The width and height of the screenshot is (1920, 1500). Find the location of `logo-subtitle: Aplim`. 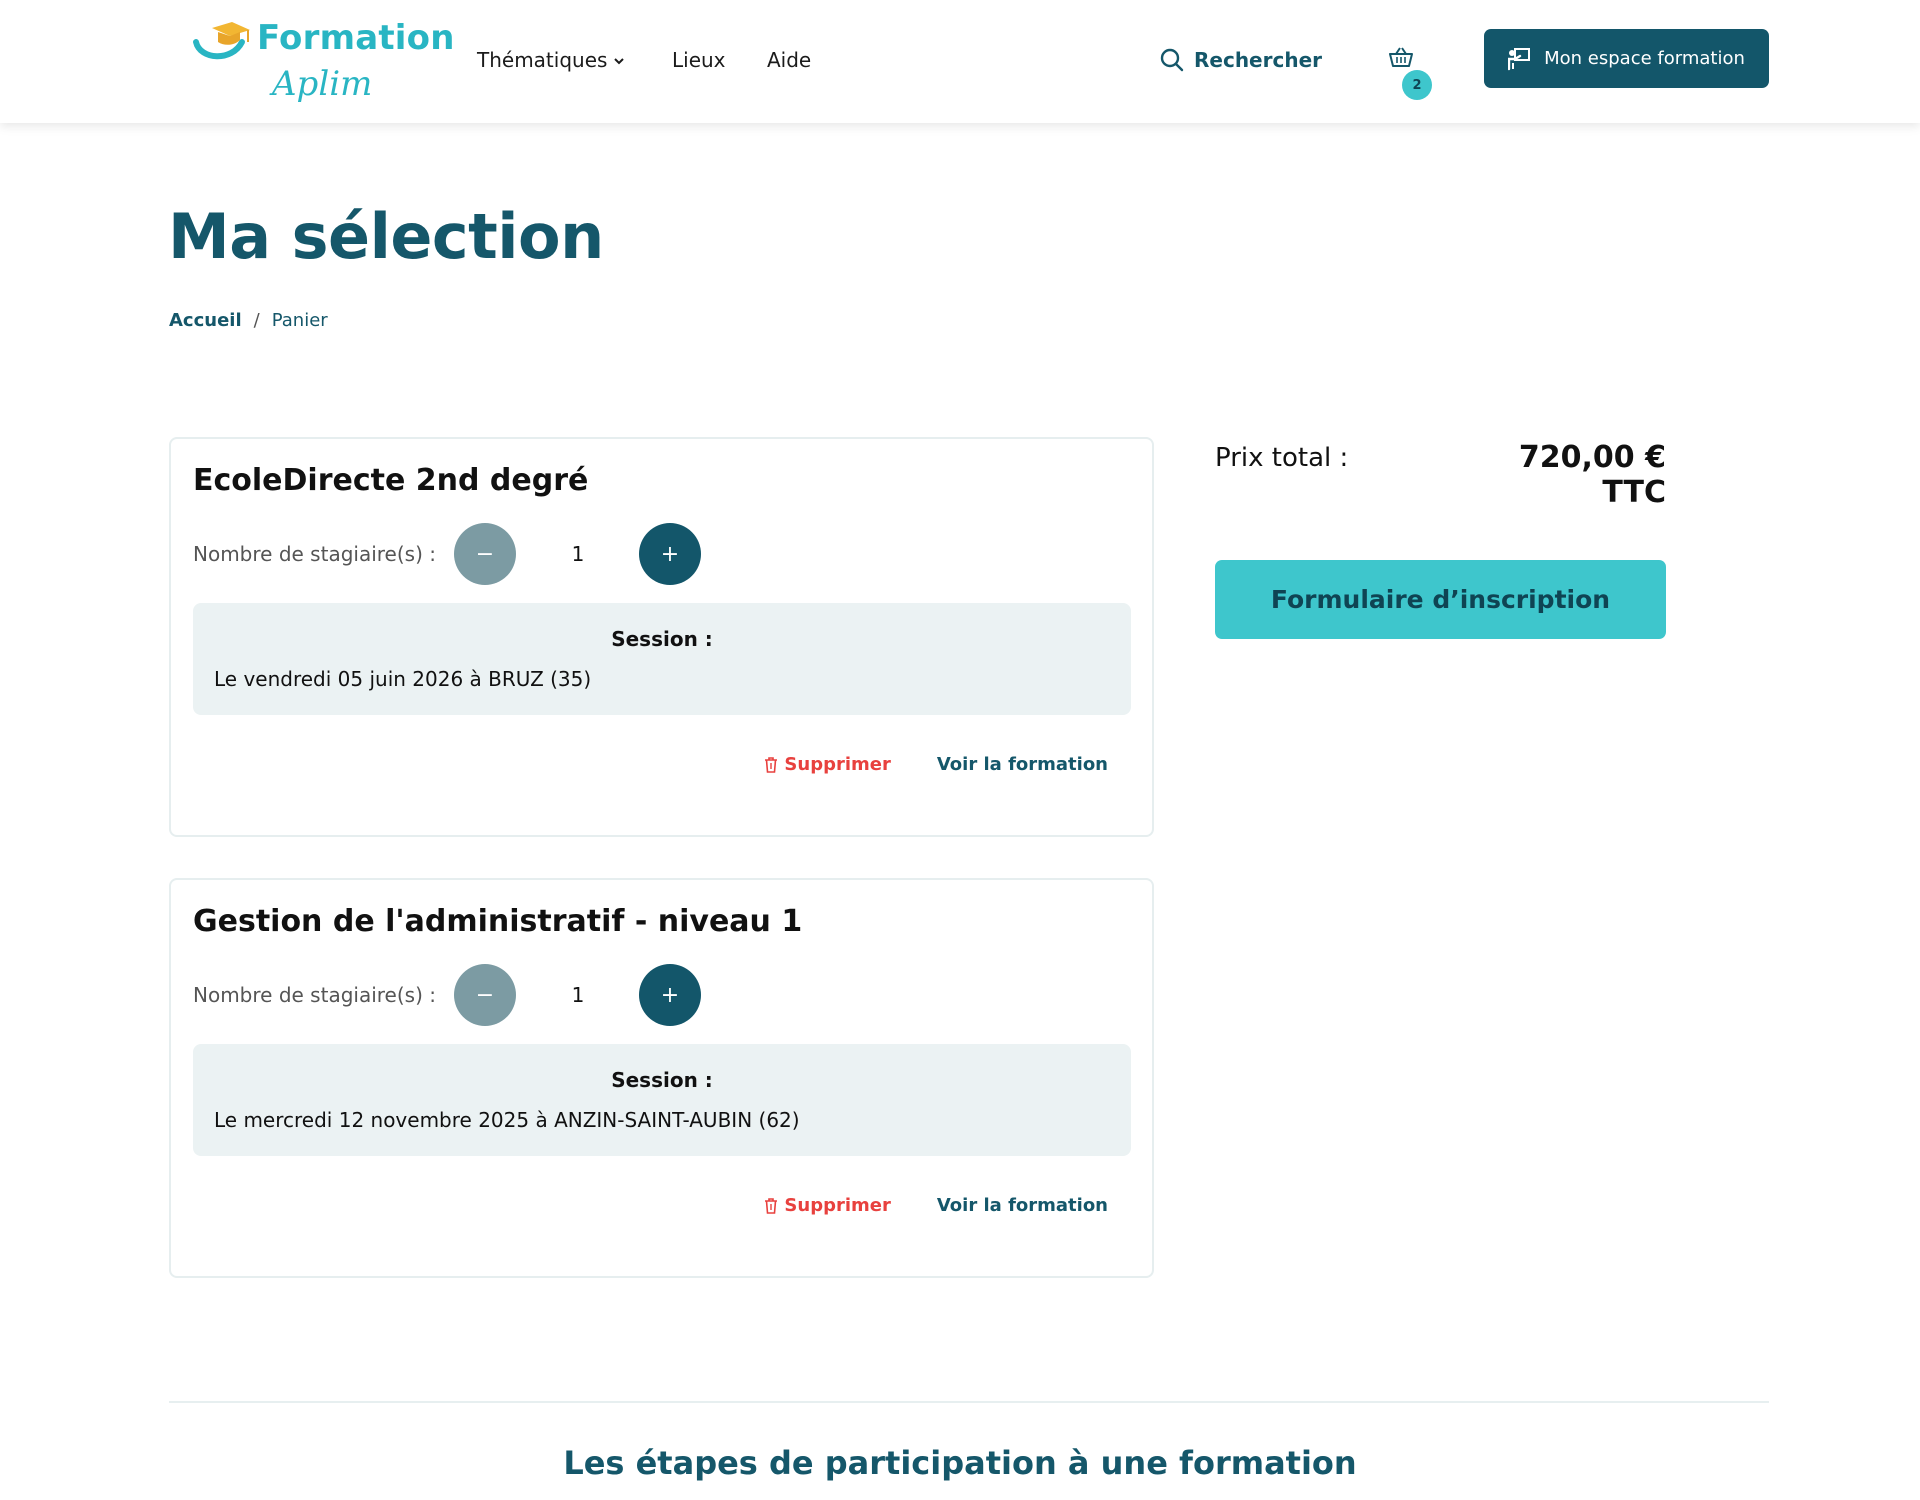

logo-subtitle: Aplim is located at coordinates (322, 84).